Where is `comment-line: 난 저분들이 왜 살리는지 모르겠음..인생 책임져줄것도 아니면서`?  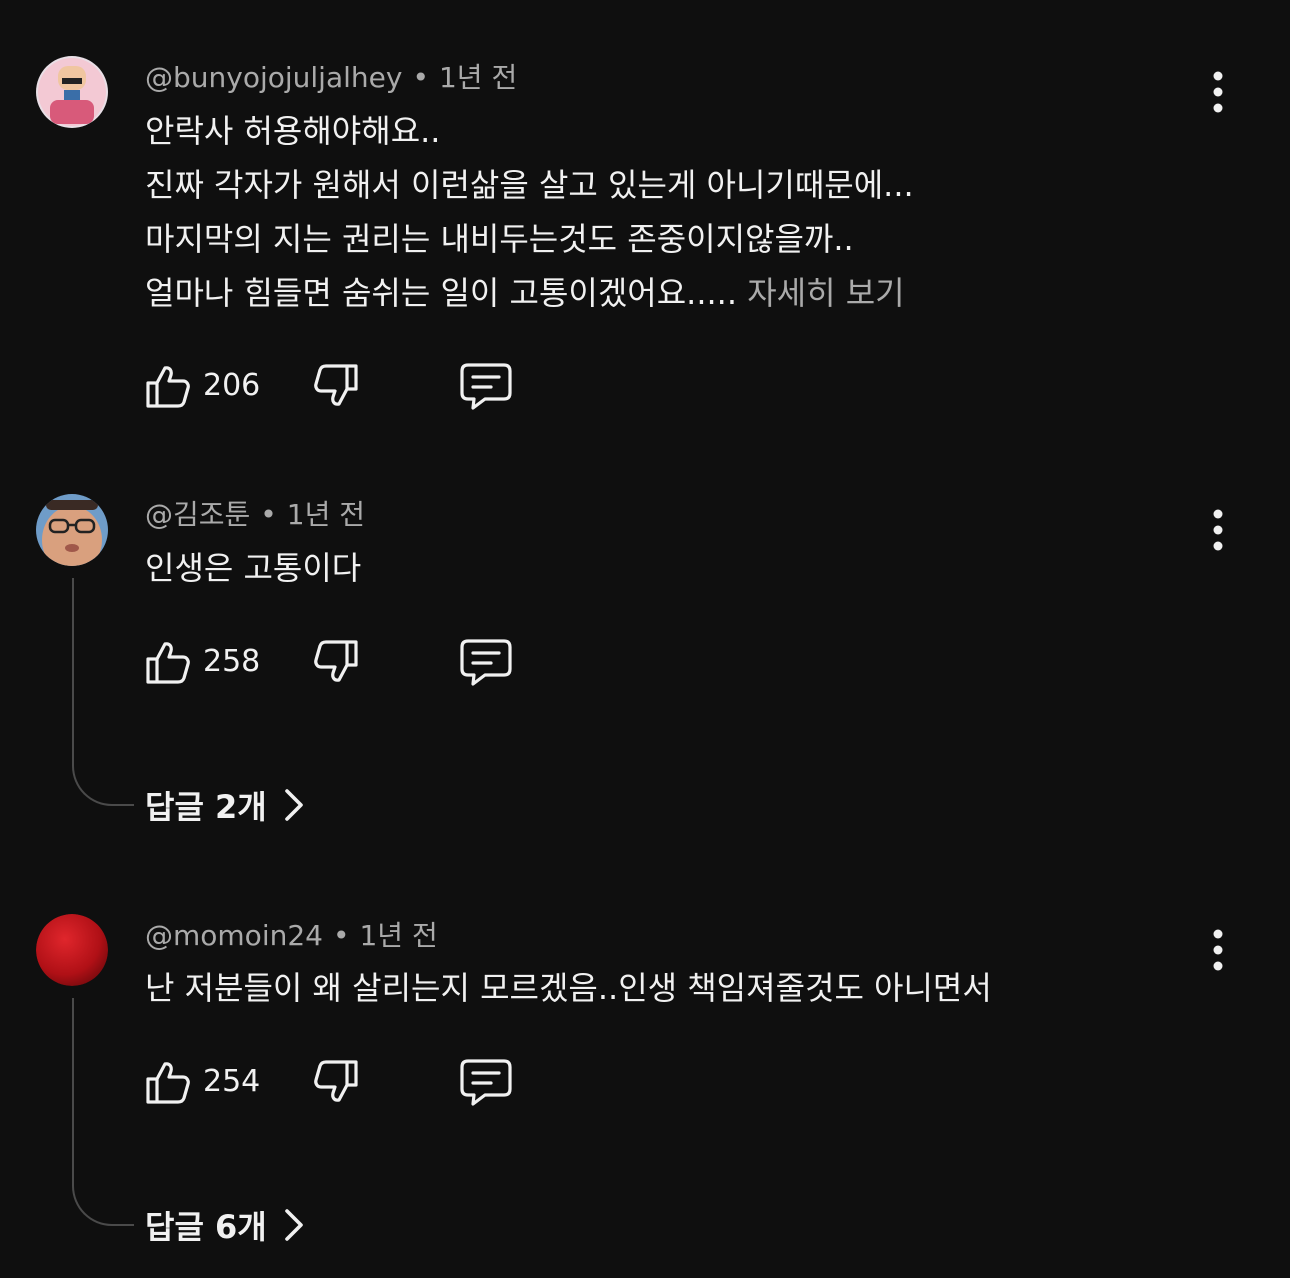 comment-line: 난 저분들이 왜 살리는지 모르겠음..인생 책임져줄것도 아니면서 is located at coordinates (568, 988).